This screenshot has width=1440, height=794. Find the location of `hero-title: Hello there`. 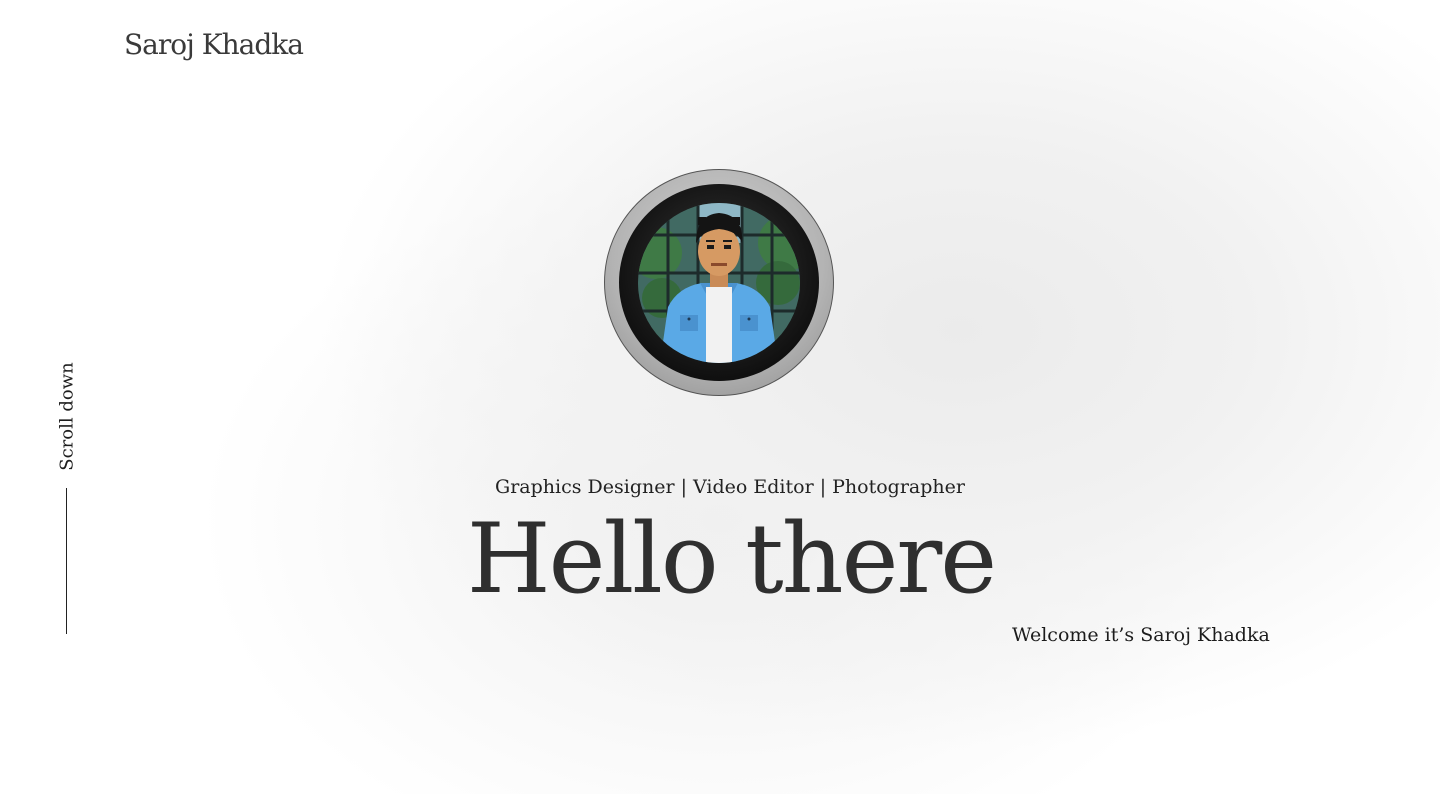

hero-title: Hello there is located at coordinates (731, 559).